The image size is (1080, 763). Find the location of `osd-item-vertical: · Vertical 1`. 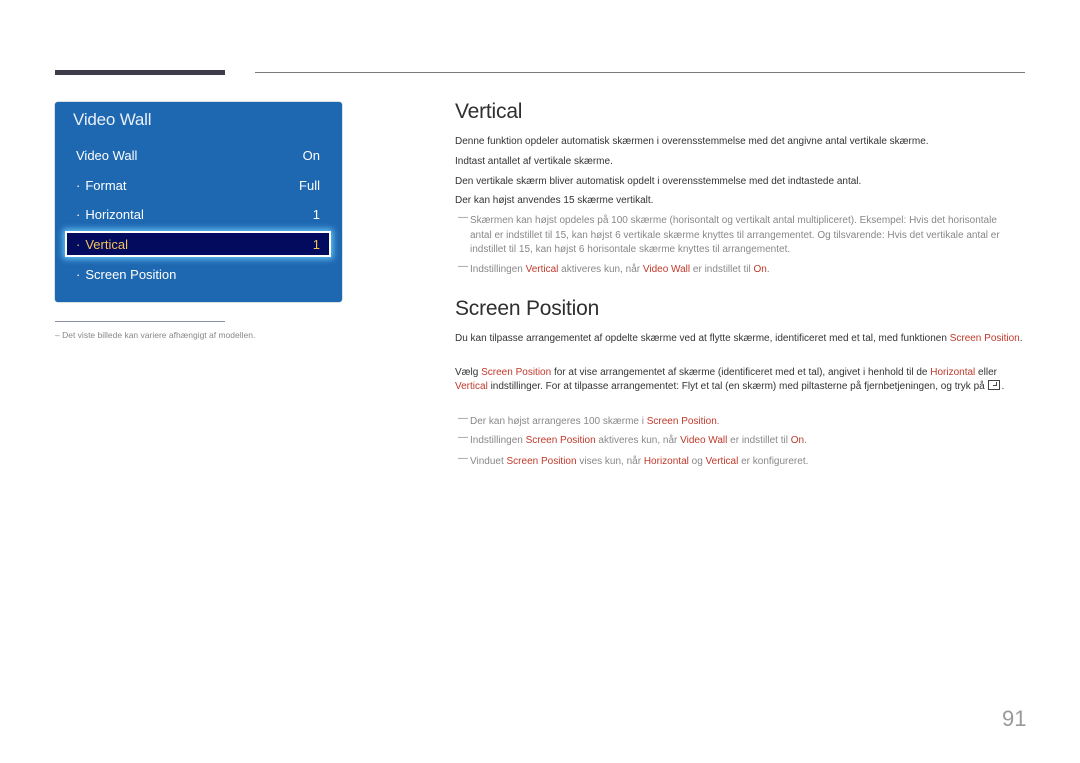

osd-item-vertical: · Vertical 1 is located at coordinates (198, 244).